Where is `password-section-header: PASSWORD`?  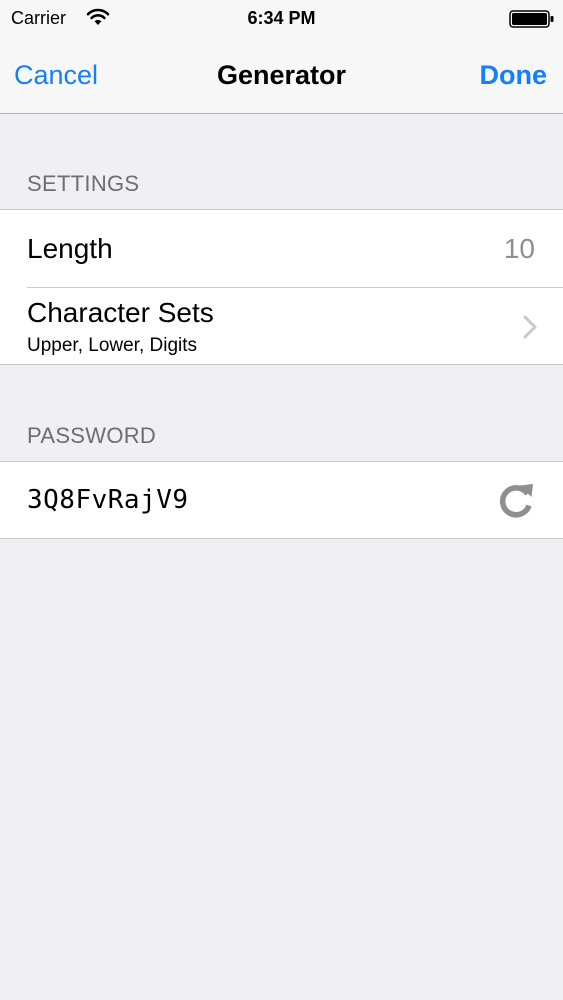 password-section-header: PASSWORD is located at coordinates (92, 435).